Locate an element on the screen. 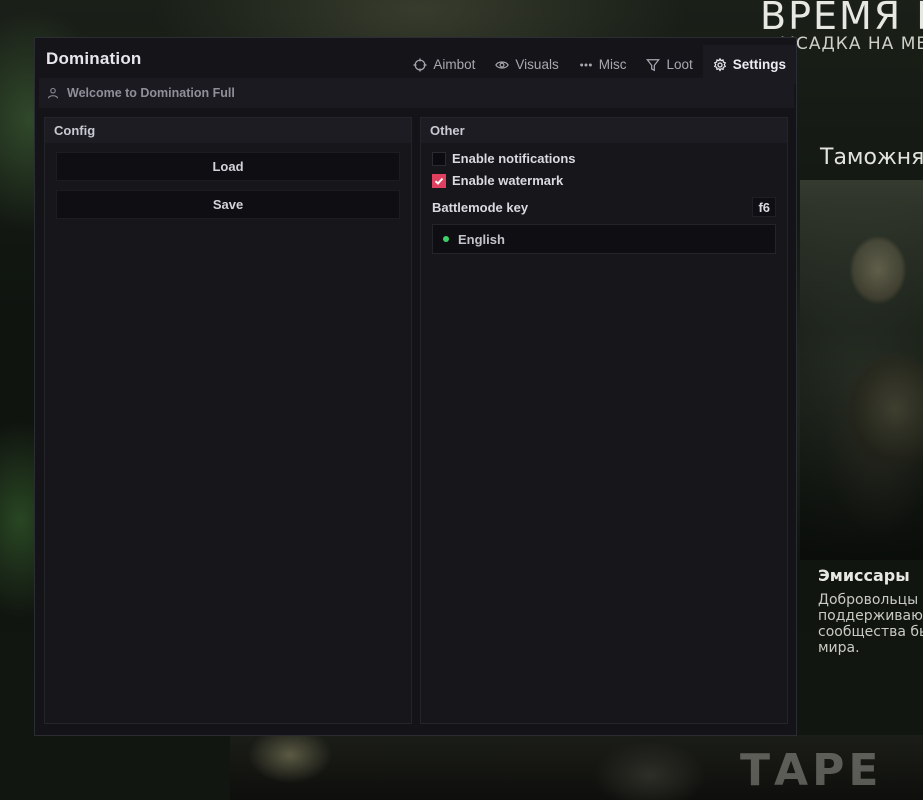  language-value: English is located at coordinates (481, 239).